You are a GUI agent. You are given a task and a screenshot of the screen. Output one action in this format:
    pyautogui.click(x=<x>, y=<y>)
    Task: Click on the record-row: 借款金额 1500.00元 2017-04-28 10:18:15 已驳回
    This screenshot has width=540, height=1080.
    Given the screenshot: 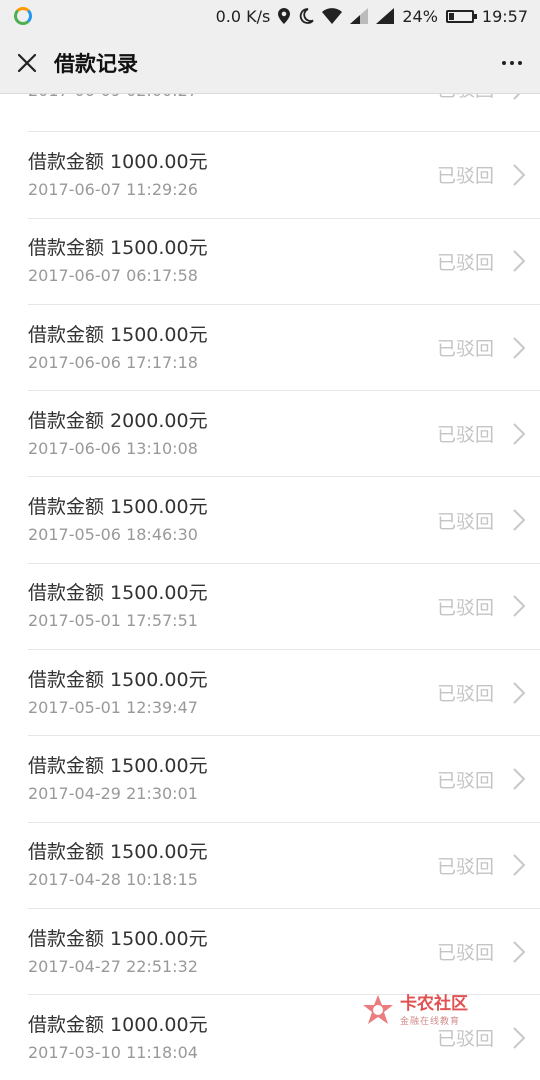 What is the action you would take?
    pyautogui.click(x=284, y=866)
    